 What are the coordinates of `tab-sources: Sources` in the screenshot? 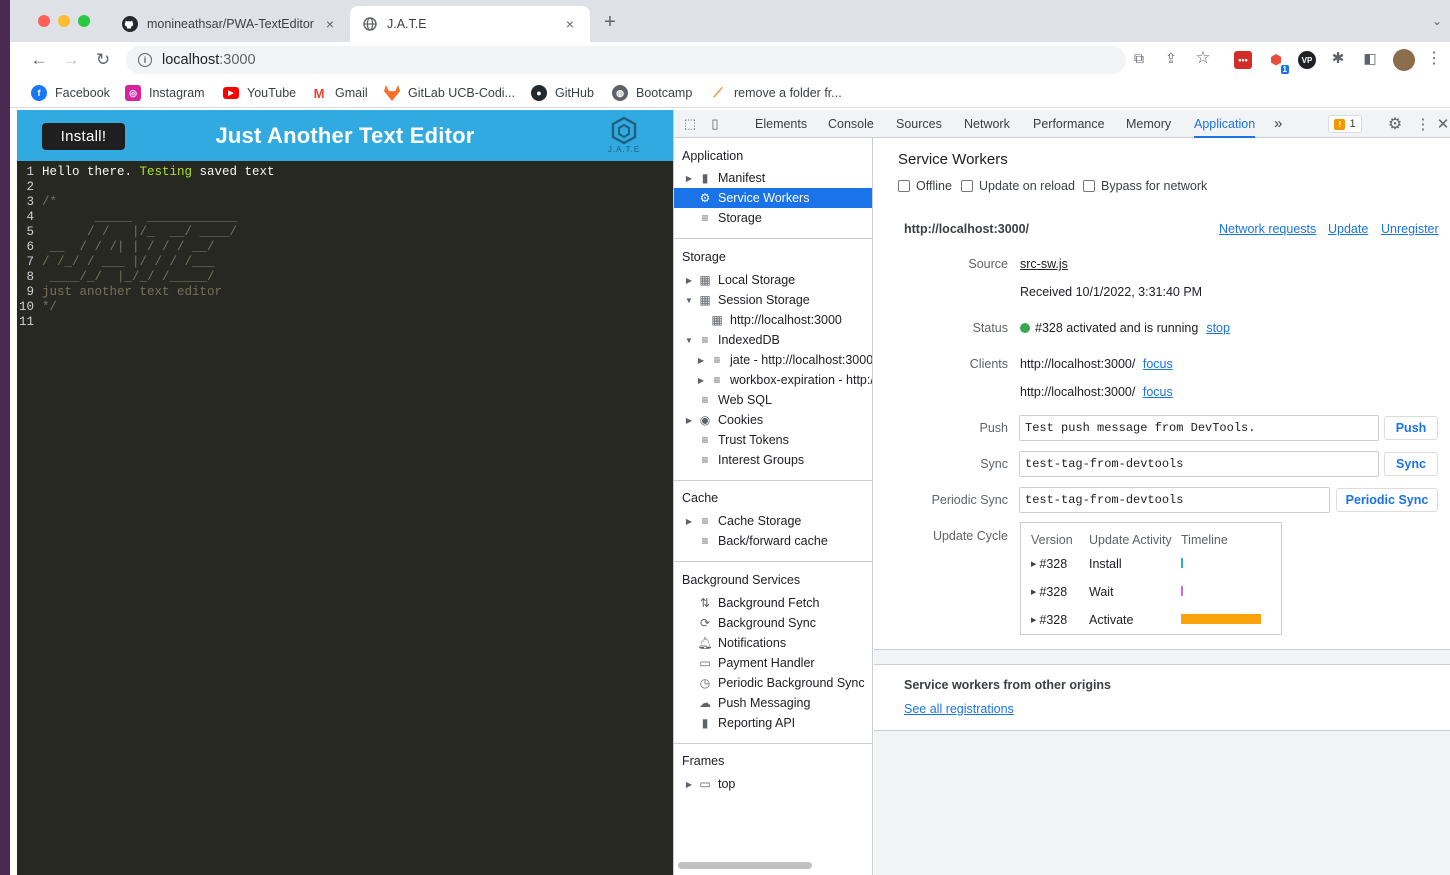 It's located at (919, 124).